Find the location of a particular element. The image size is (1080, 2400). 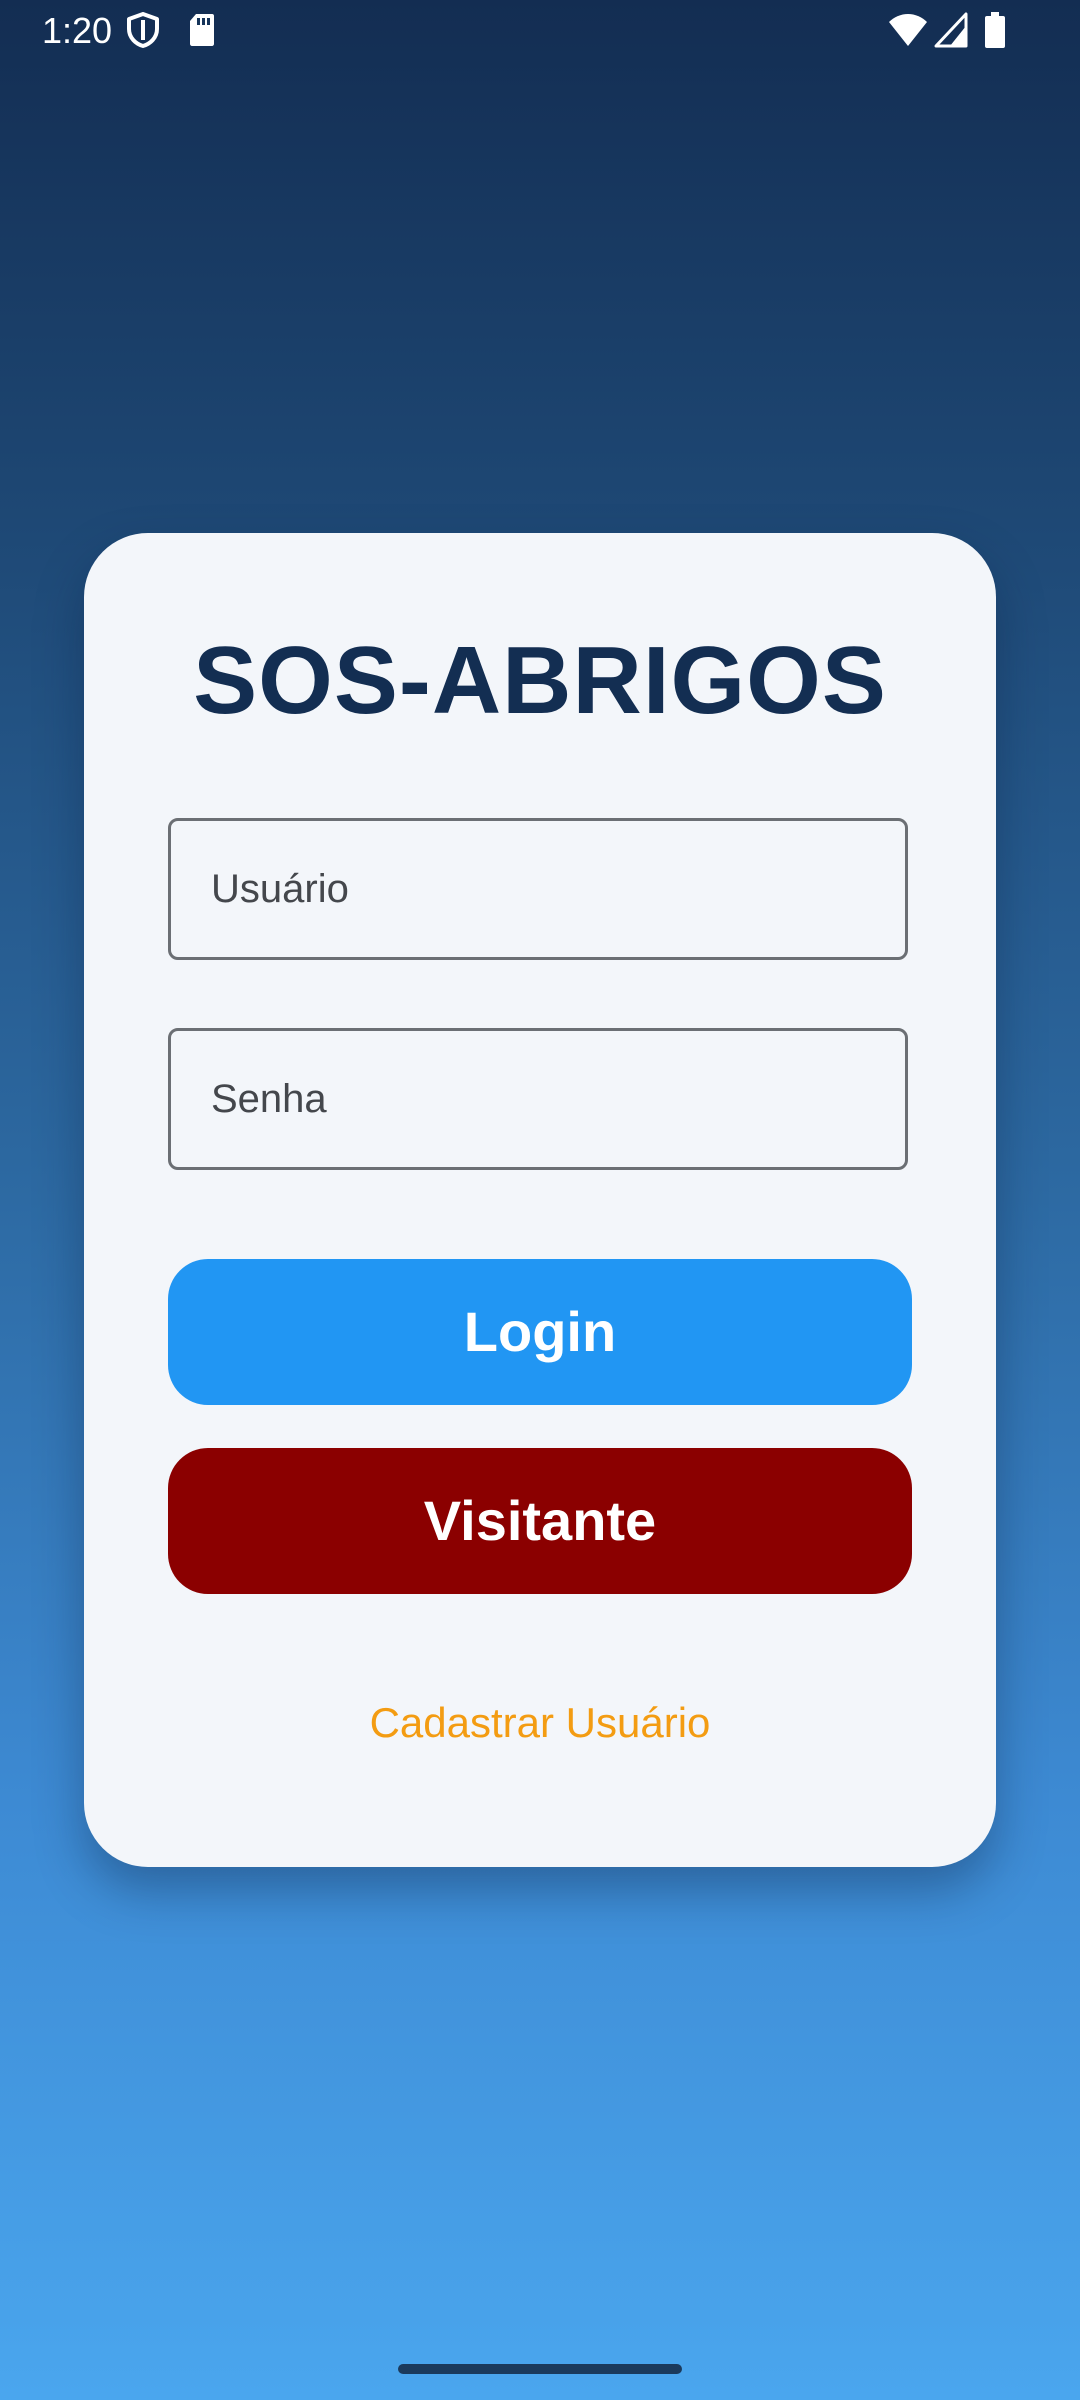

visitor-button: Visitante is located at coordinates (540, 1521).